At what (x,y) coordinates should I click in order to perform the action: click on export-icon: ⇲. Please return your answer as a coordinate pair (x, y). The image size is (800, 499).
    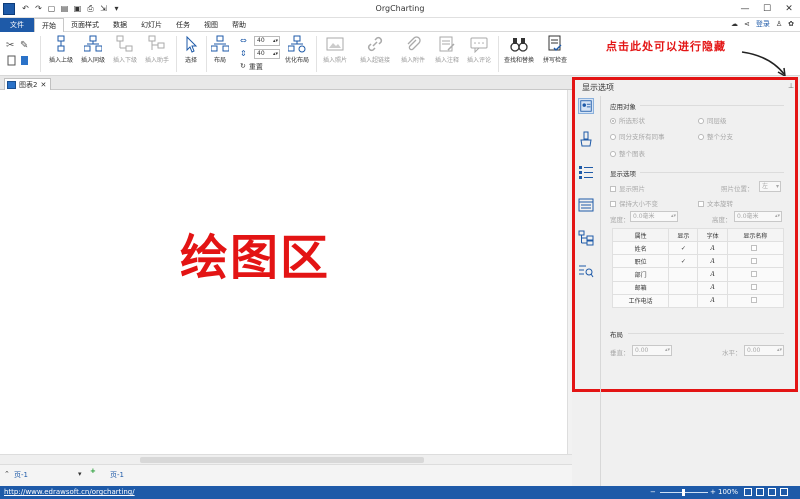
    Looking at the image, I should click on (103, 8).